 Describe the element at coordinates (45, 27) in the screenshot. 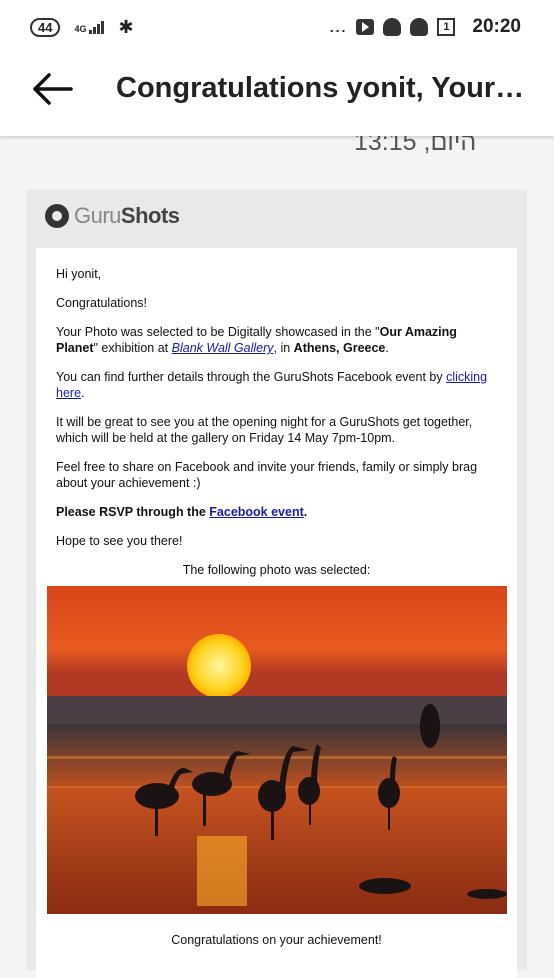

I see `battery-indicator: 44` at that location.